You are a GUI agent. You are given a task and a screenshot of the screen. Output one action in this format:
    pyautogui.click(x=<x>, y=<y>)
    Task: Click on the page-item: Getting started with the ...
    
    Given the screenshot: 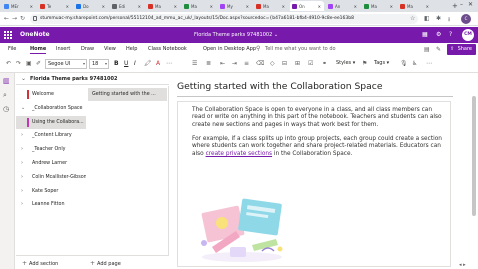 What is the action you would take?
    pyautogui.click(x=127, y=94)
    